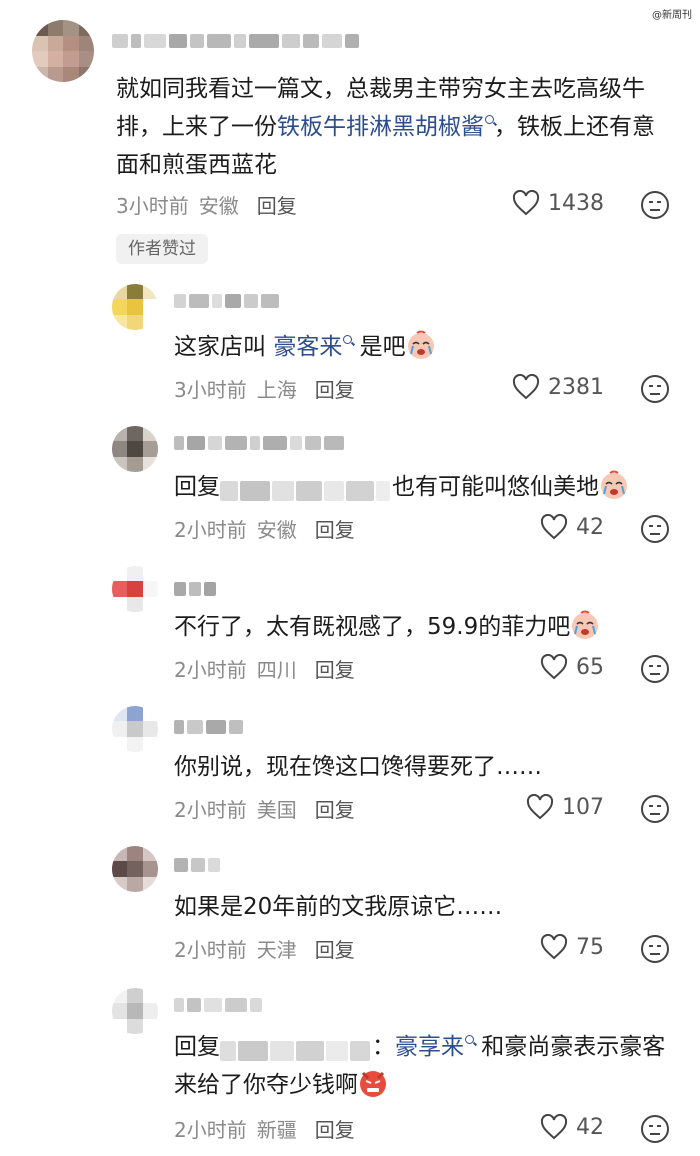  I want to click on like-count: 65, so click(590, 667).